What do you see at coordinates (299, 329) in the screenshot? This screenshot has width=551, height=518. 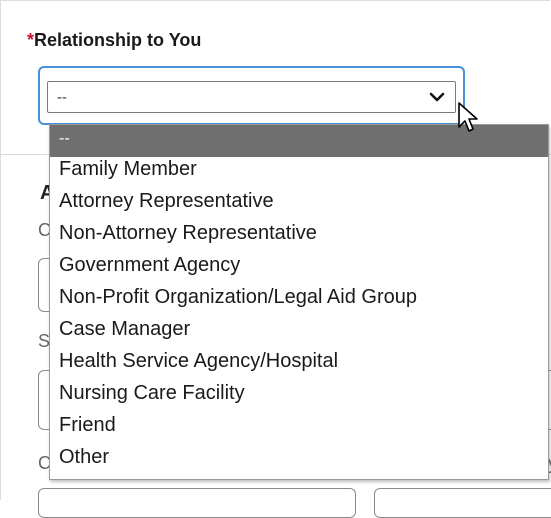 I see `dropdown-option: Case Manager` at bounding box center [299, 329].